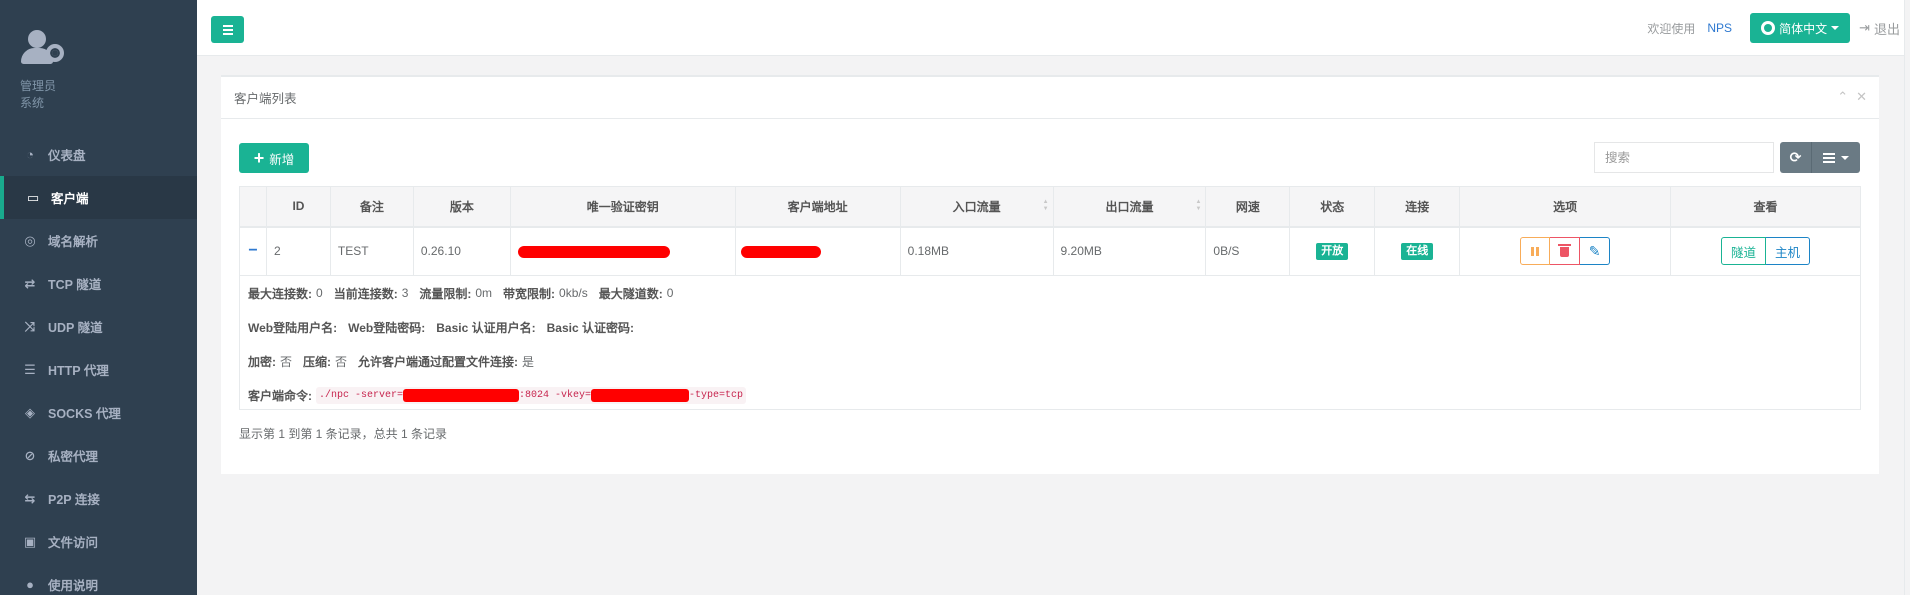 The width and height of the screenshot is (1910, 595). What do you see at coordinates (1248, 251) in the screenshot?
I see `cell-speed: 0B/S` at bounding box center [1248, 251].